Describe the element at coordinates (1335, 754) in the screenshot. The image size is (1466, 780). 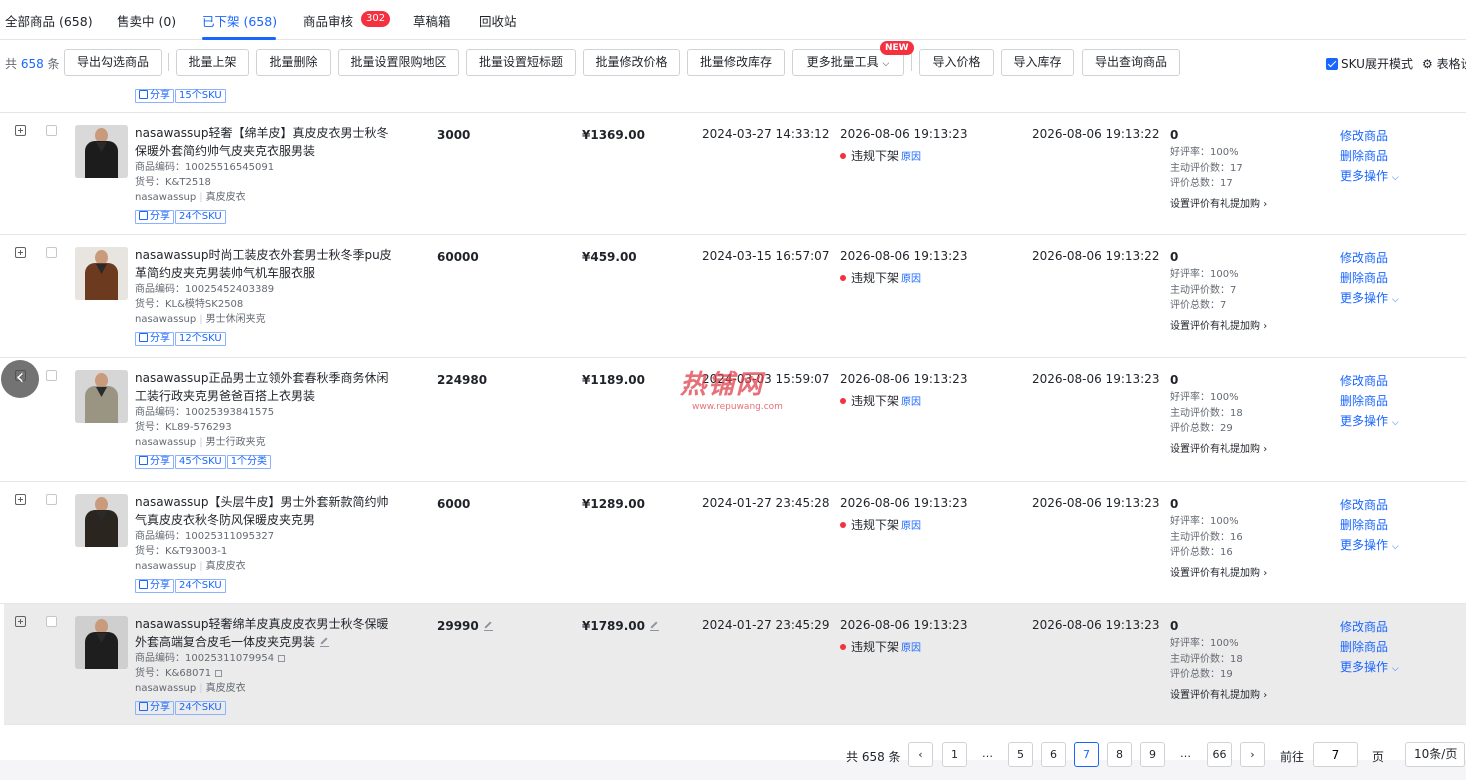
I see `goto-page-input` at that location.